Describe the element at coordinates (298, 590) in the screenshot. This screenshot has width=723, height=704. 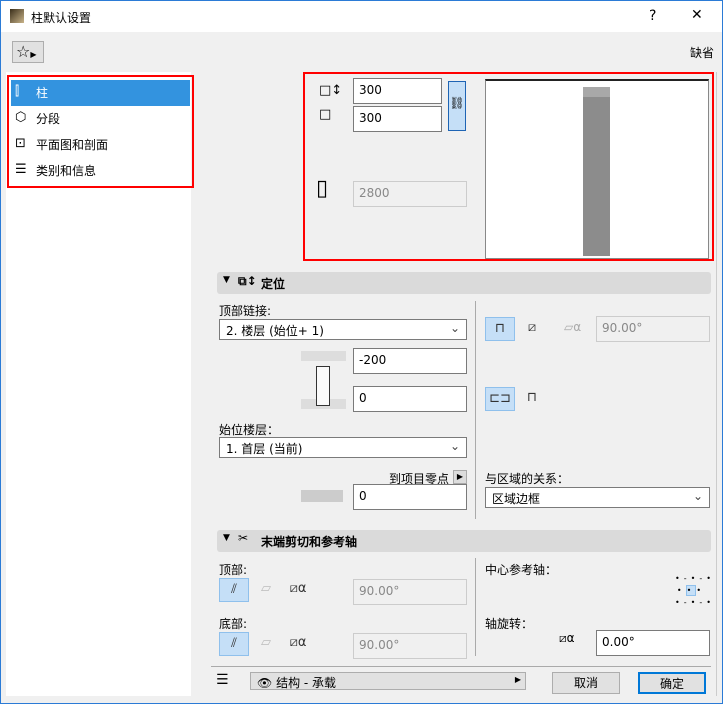
I see `top-cut-angle-button: ⧄α` at that location.